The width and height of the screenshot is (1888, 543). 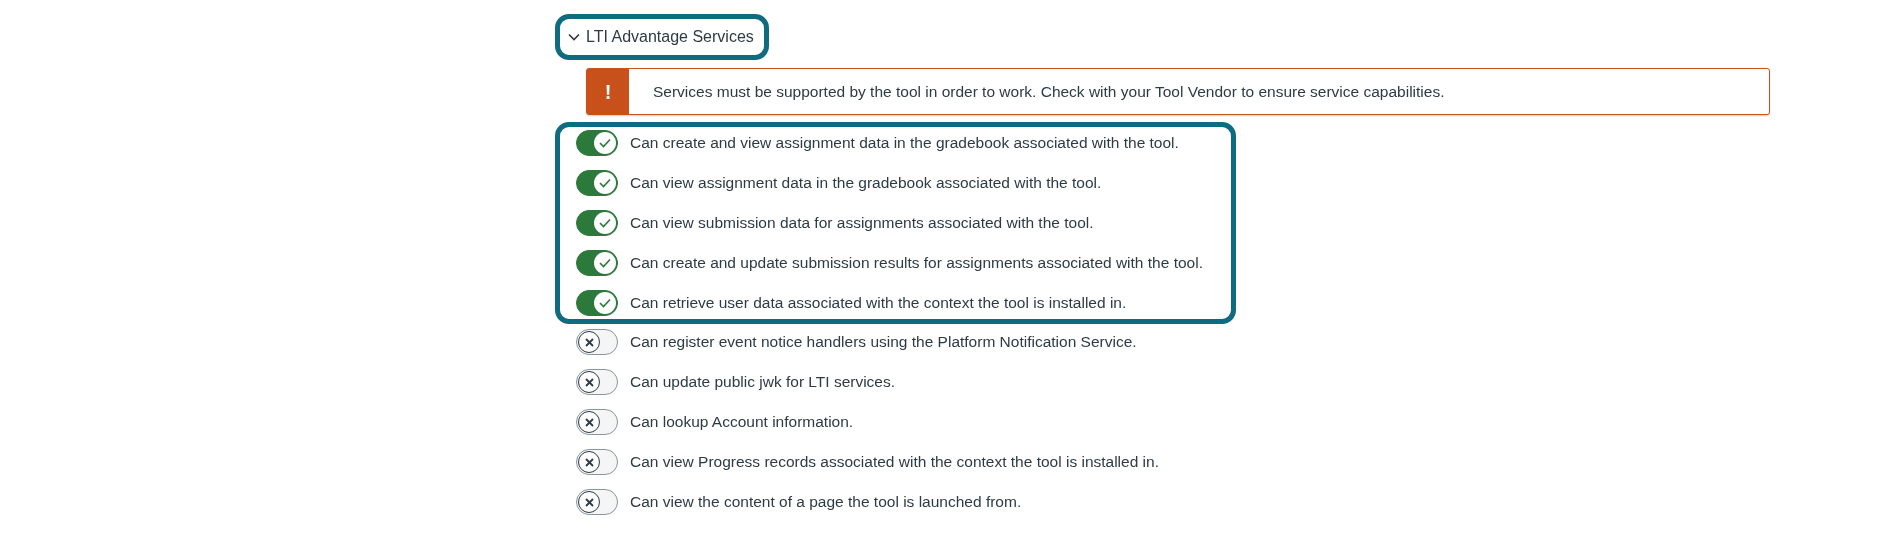 I want to click on service-label: Can create and view assignment data in the gradebook associated with the tool., so click(x=904, y=143).